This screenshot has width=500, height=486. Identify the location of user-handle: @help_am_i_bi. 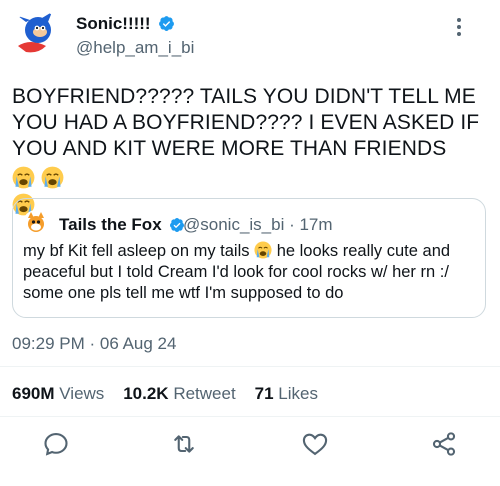
(135, 48).